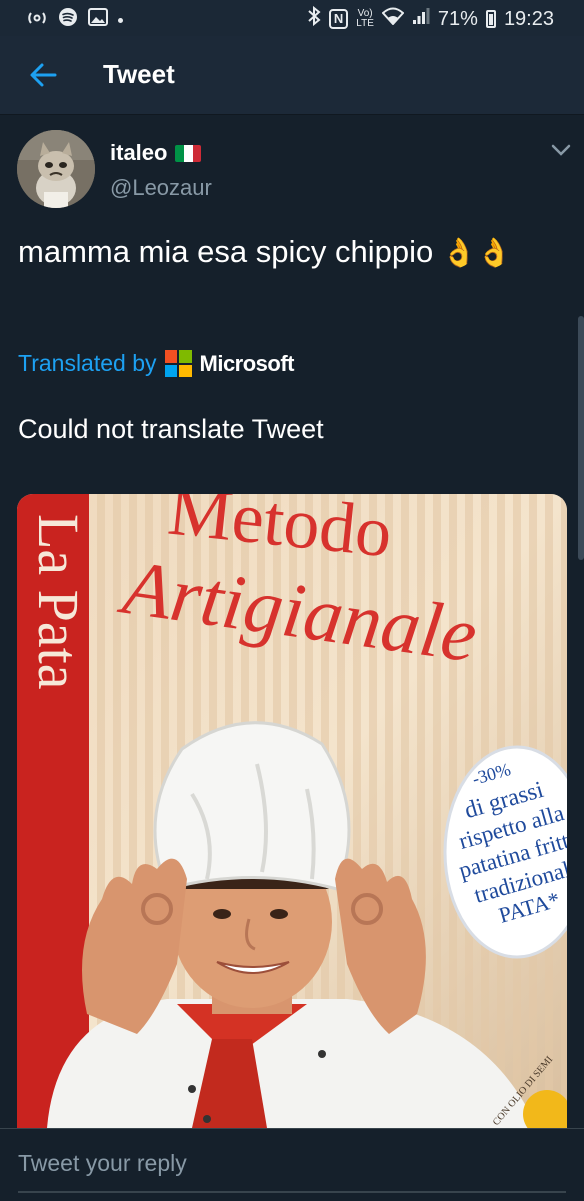 The height and width of the screenshot is (1201, 584). I want to click on brand-side-text: La Pata, so click(58, 602).